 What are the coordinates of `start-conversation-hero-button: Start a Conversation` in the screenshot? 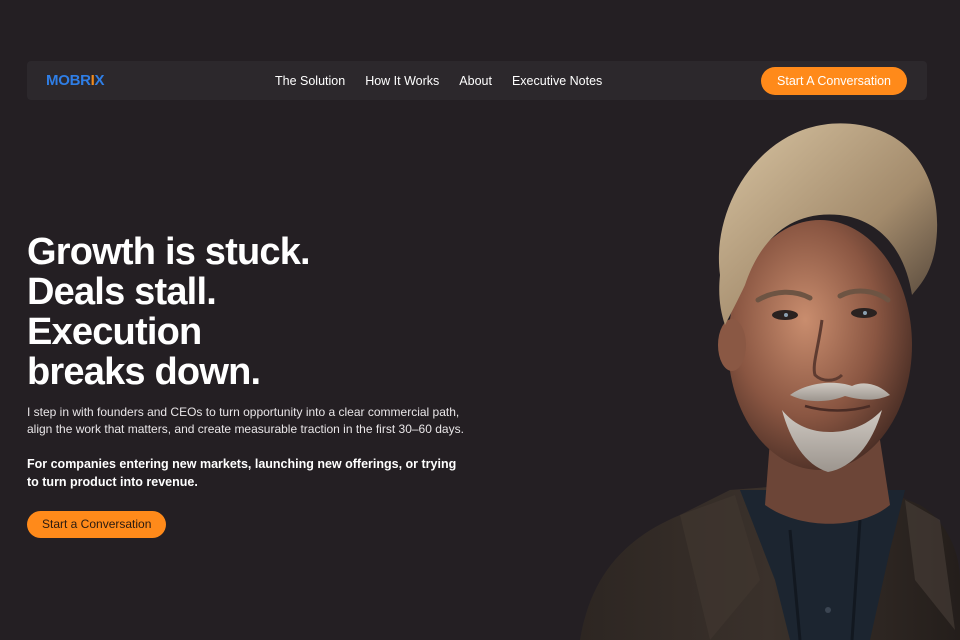 It's located at (97, 524).